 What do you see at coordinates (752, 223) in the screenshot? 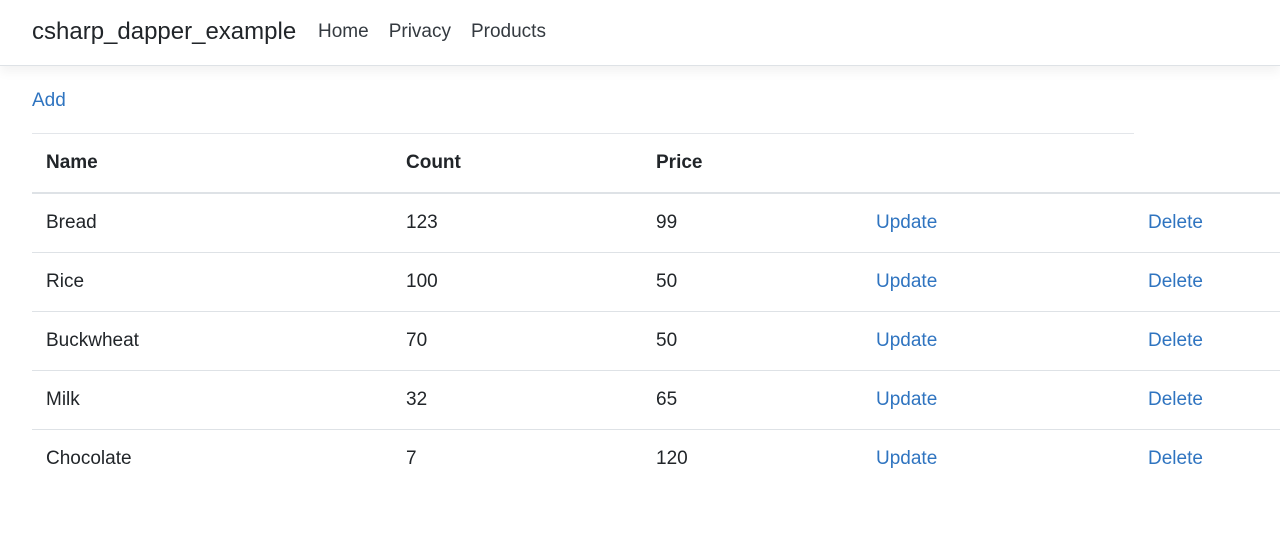
I see `cell-price: 99` at bounding box center [752, 223].